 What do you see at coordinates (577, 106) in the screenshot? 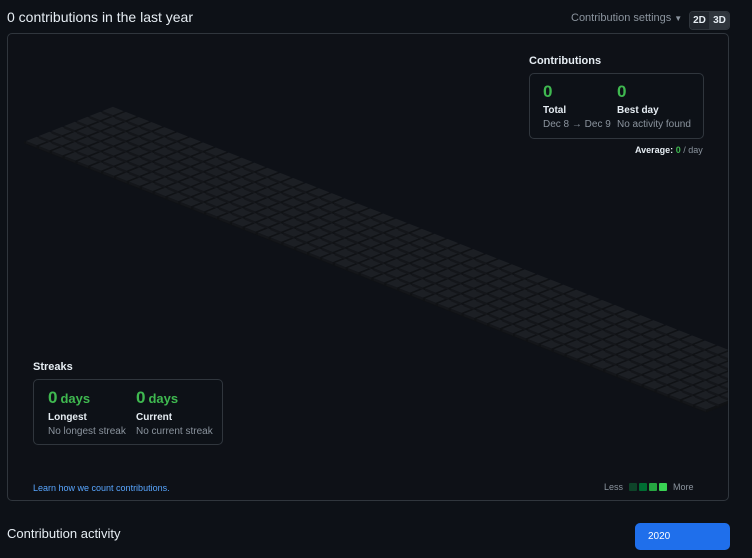
I see `total-stat: 0 Total Dec 8 → Dec 9` at bounding box center [577, 106].